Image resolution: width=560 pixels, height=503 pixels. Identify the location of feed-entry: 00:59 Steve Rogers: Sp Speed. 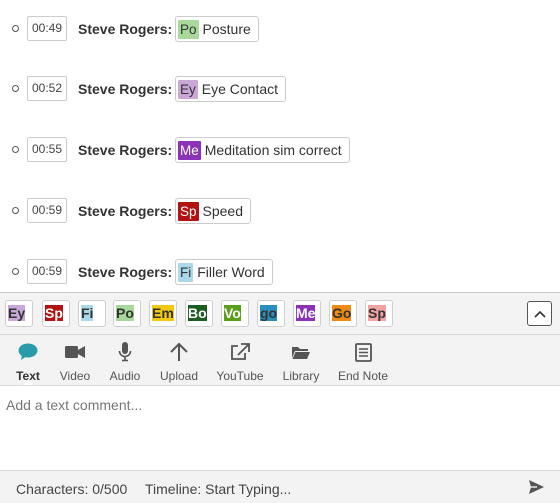
(280, 211).